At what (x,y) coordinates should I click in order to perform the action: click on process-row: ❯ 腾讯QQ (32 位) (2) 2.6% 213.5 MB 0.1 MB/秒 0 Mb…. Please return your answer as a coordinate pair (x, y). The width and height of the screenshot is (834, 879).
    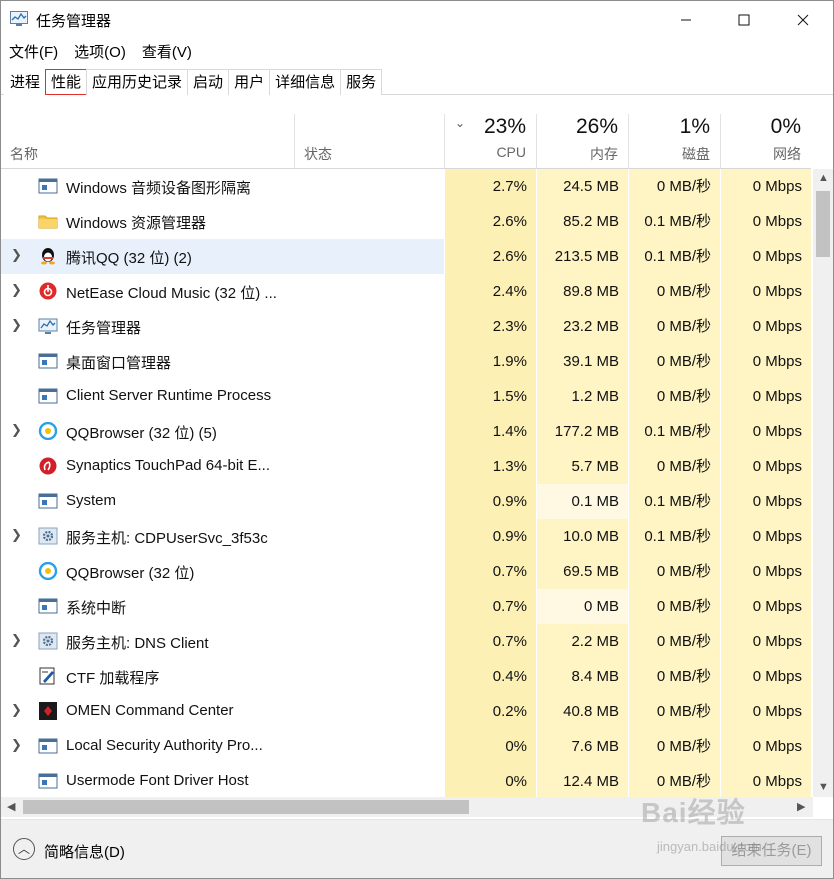
    Looking at the image, I should click on (406, 256).